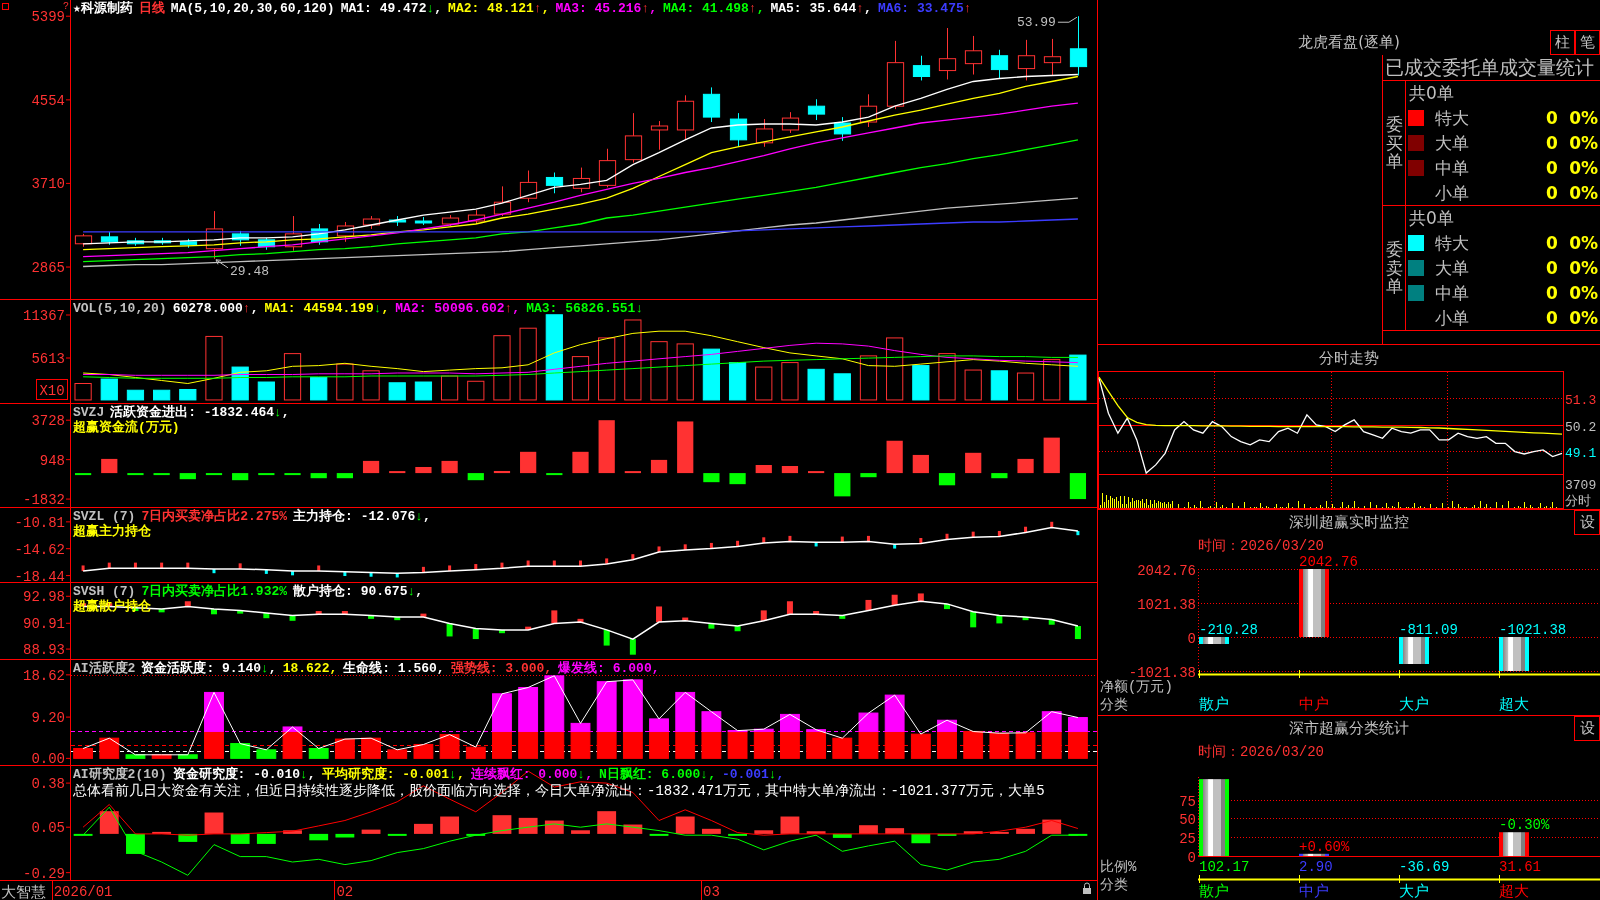  What do you see at coordinates (391, 8) in the screenshot?
I see `legend-text: MA1: 49.472↓,` at bounding box center [391, 8].